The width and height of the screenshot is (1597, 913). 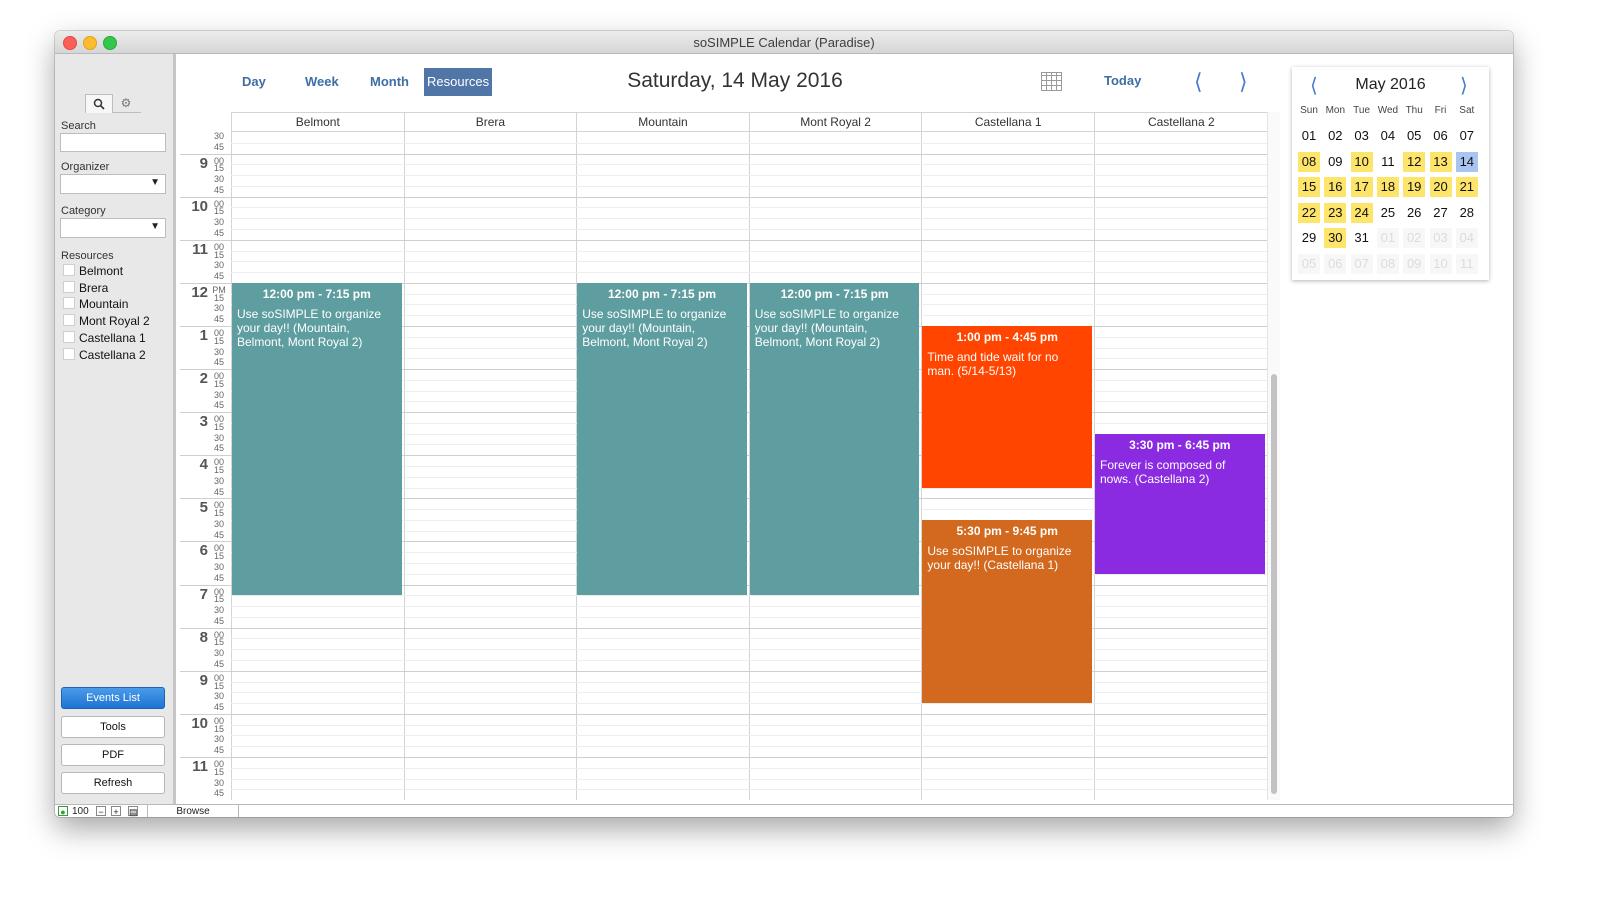 I want to click on mini-calendar-day: 14, so click(x=1466, y=161).